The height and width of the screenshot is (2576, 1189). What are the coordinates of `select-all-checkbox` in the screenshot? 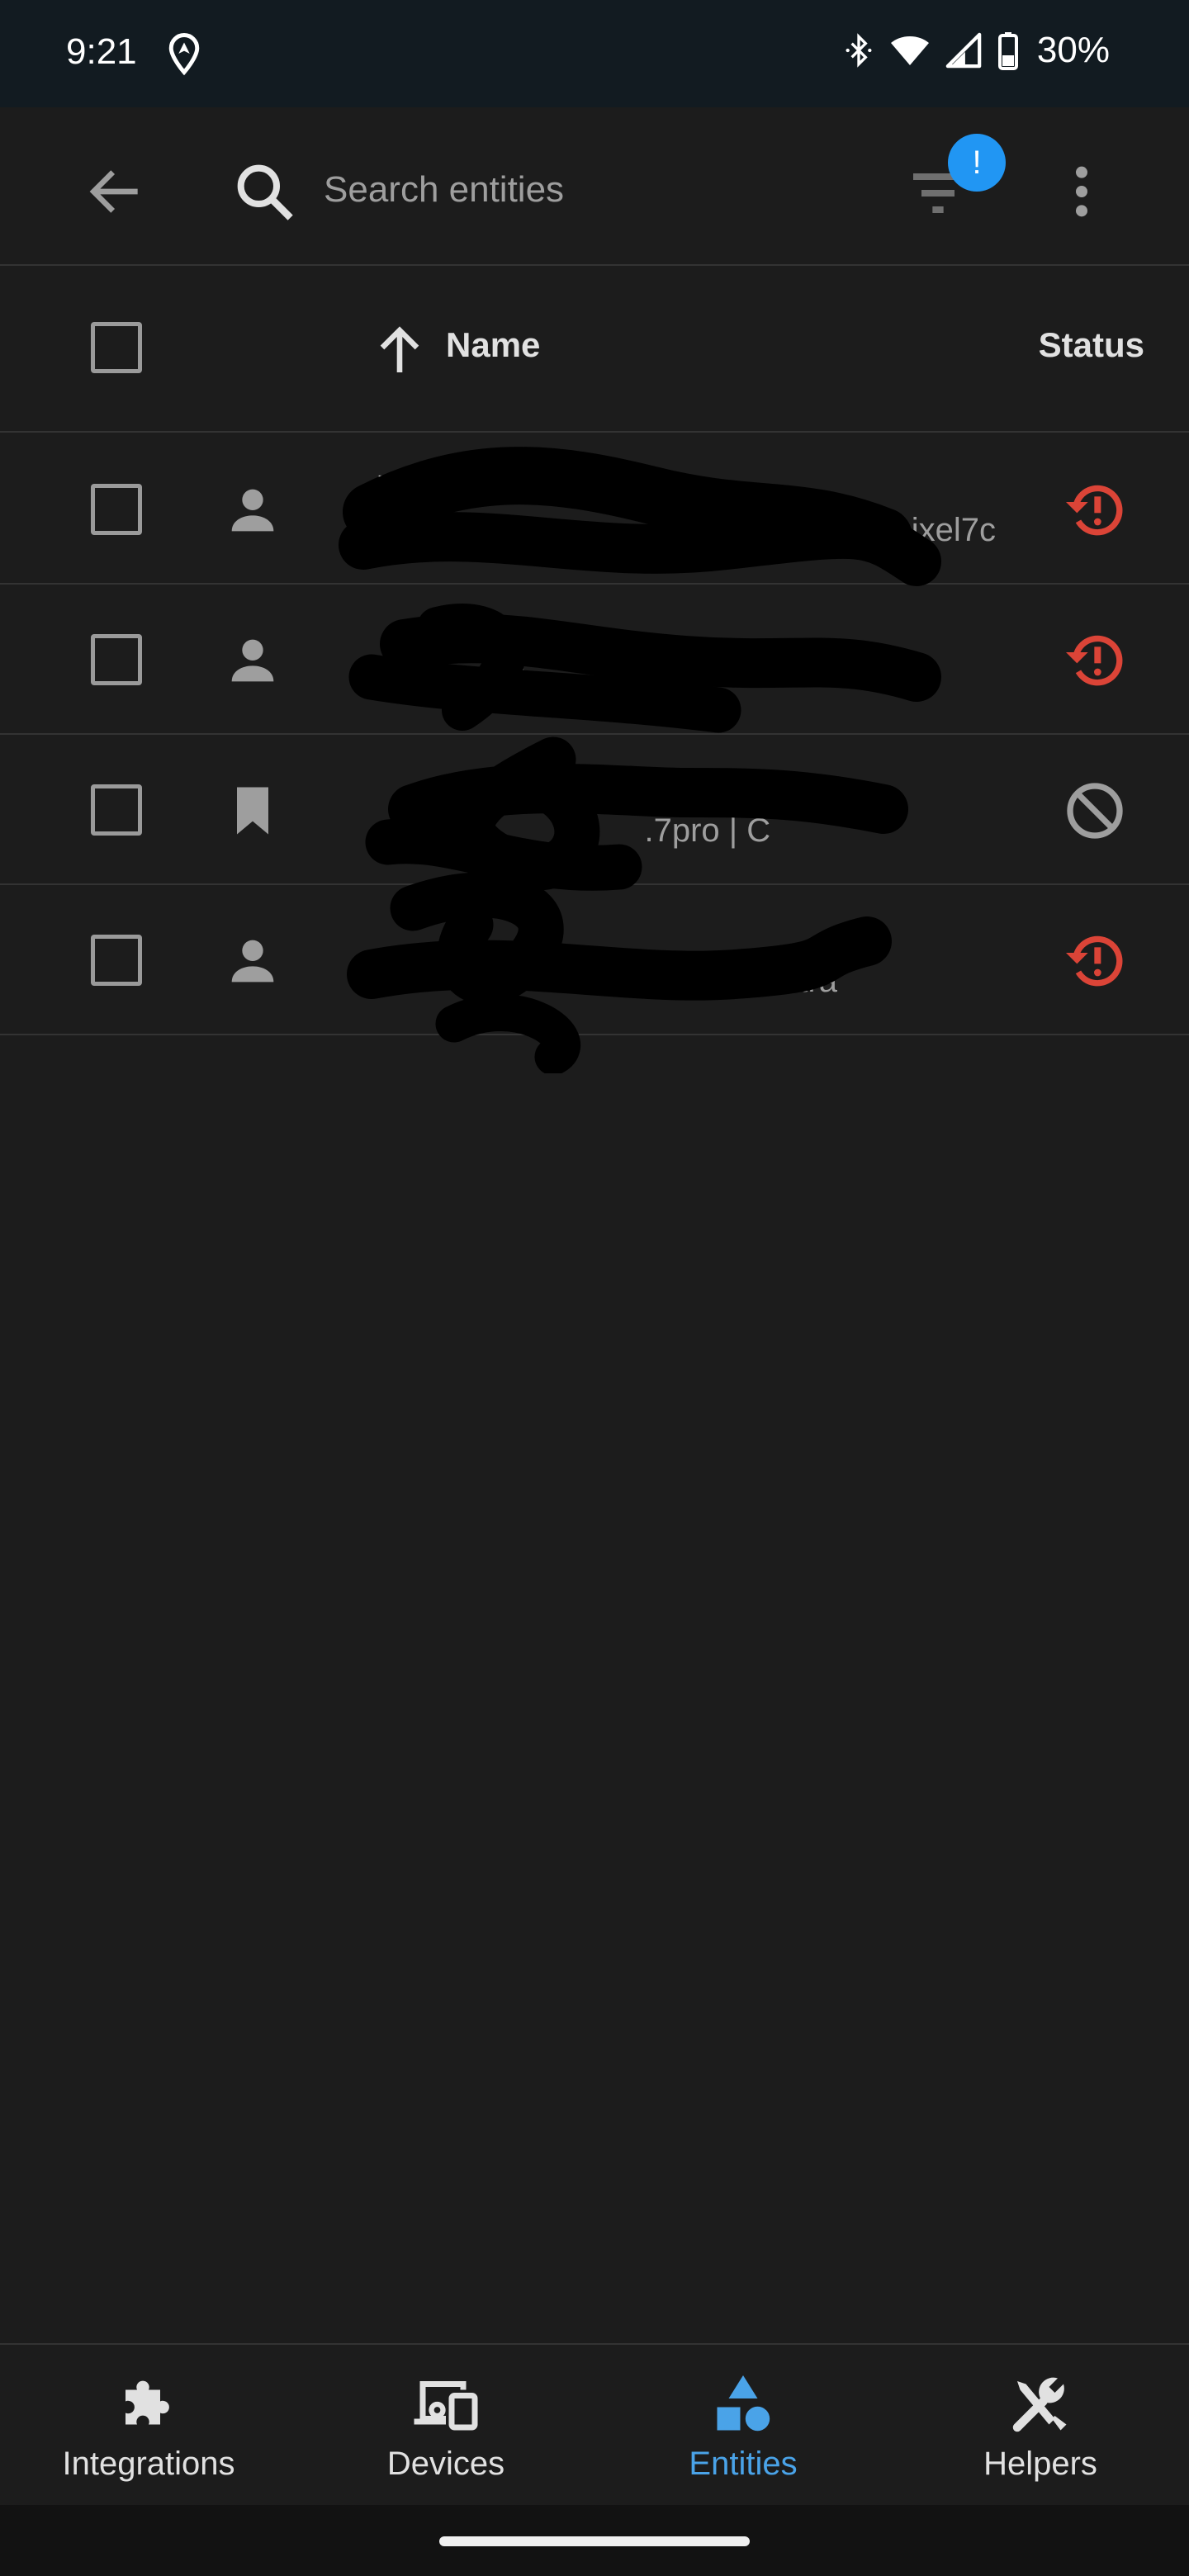 It's located at (116, 347).